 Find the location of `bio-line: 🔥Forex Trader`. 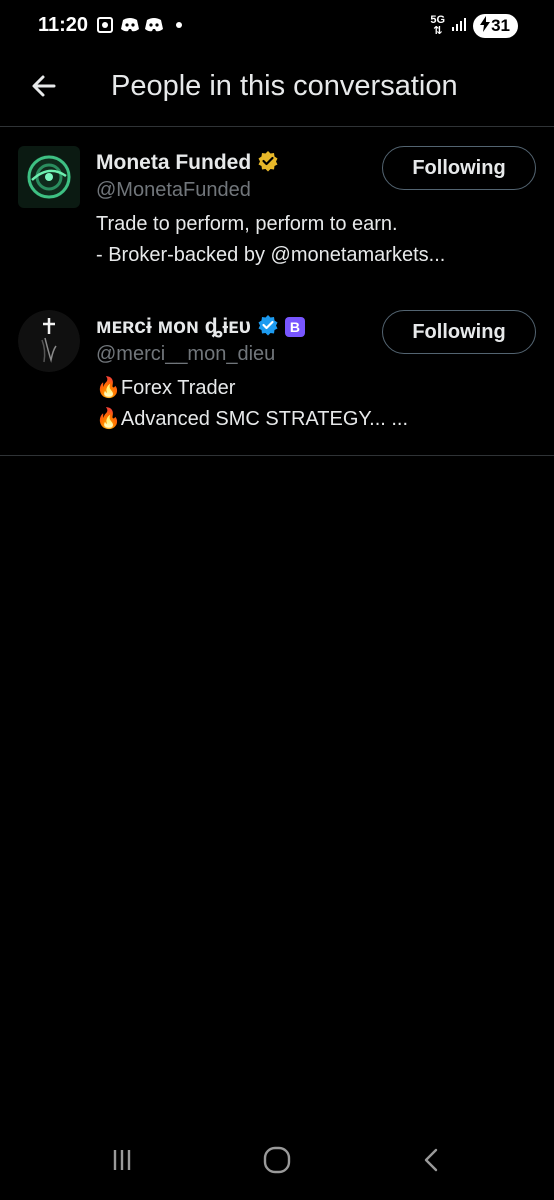

bio-line: 🔥Forex Trader is located at coordinates (166, 388).